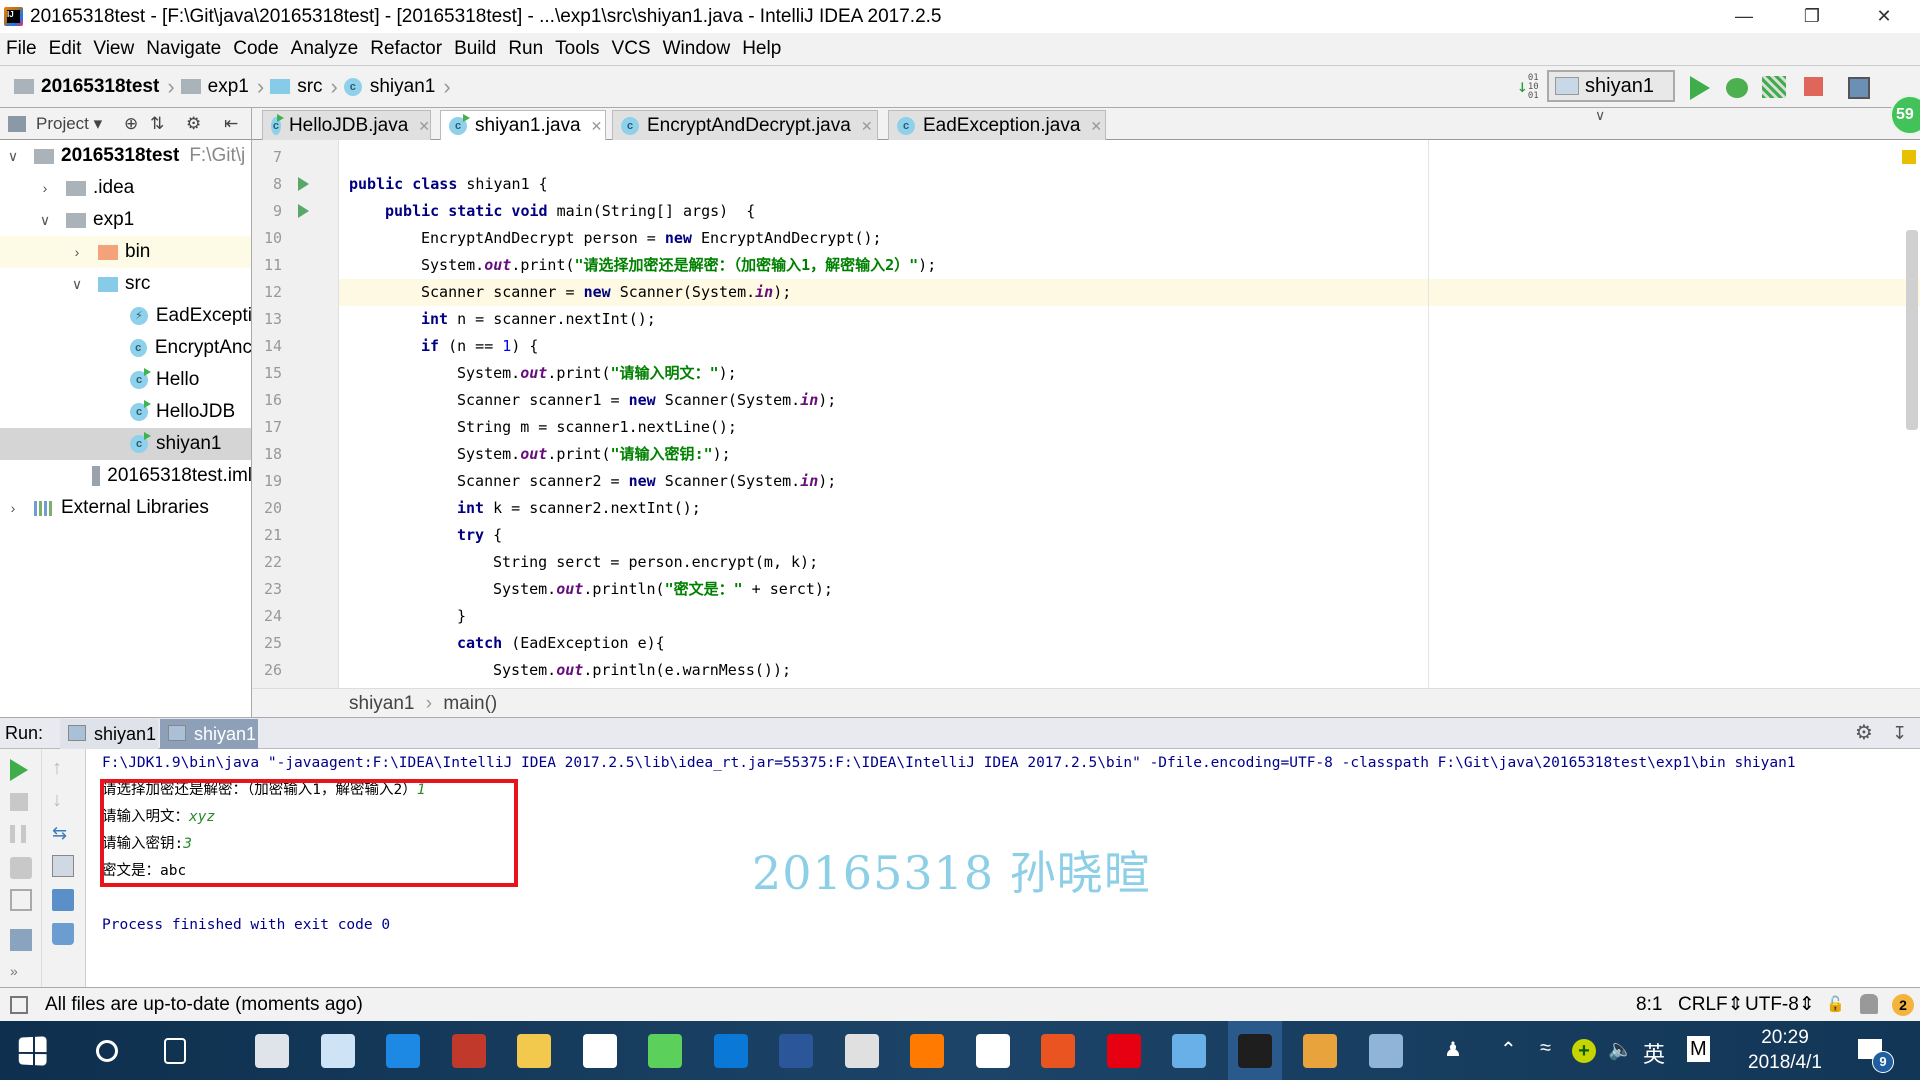 Image resolution: width=1920 pixels, height=1080 pixels. I want to click on hide-panel-icon: ⇤, so click(231, 124).